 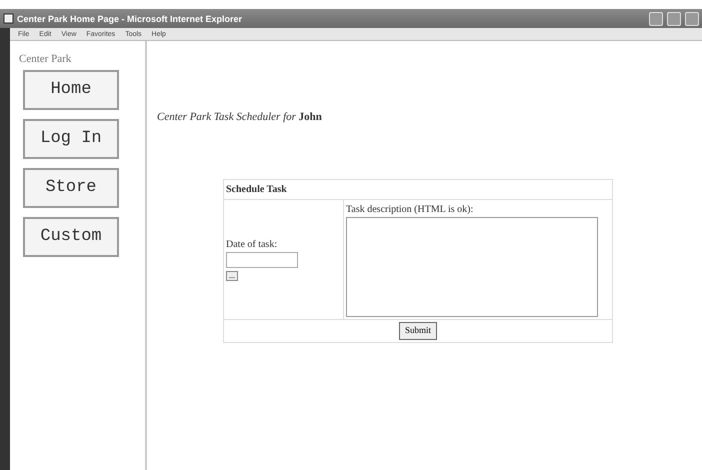 What do you see at coordinates (692, 19) in the screenshot?
I see `close-button` at bounding box center [692, 19].